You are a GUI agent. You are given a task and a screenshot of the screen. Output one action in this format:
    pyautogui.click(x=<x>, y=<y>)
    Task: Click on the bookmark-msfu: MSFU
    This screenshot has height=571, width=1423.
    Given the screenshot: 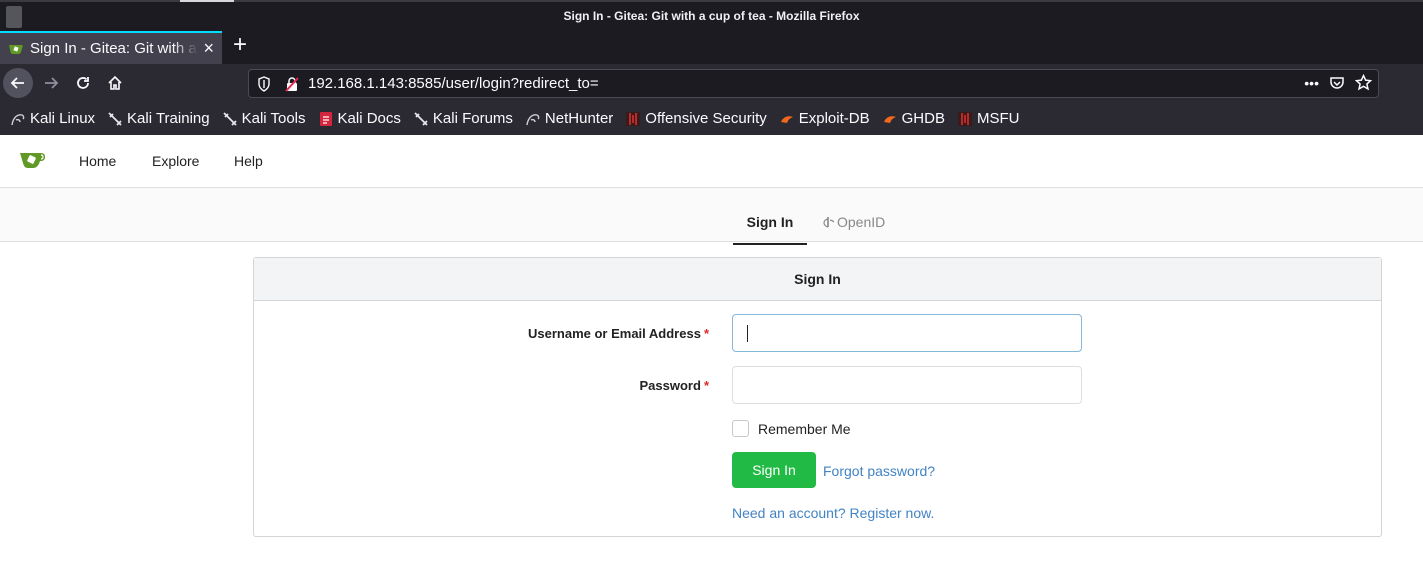 What is the action you would take?
    pyautogui.click(x=988, y=118)
    